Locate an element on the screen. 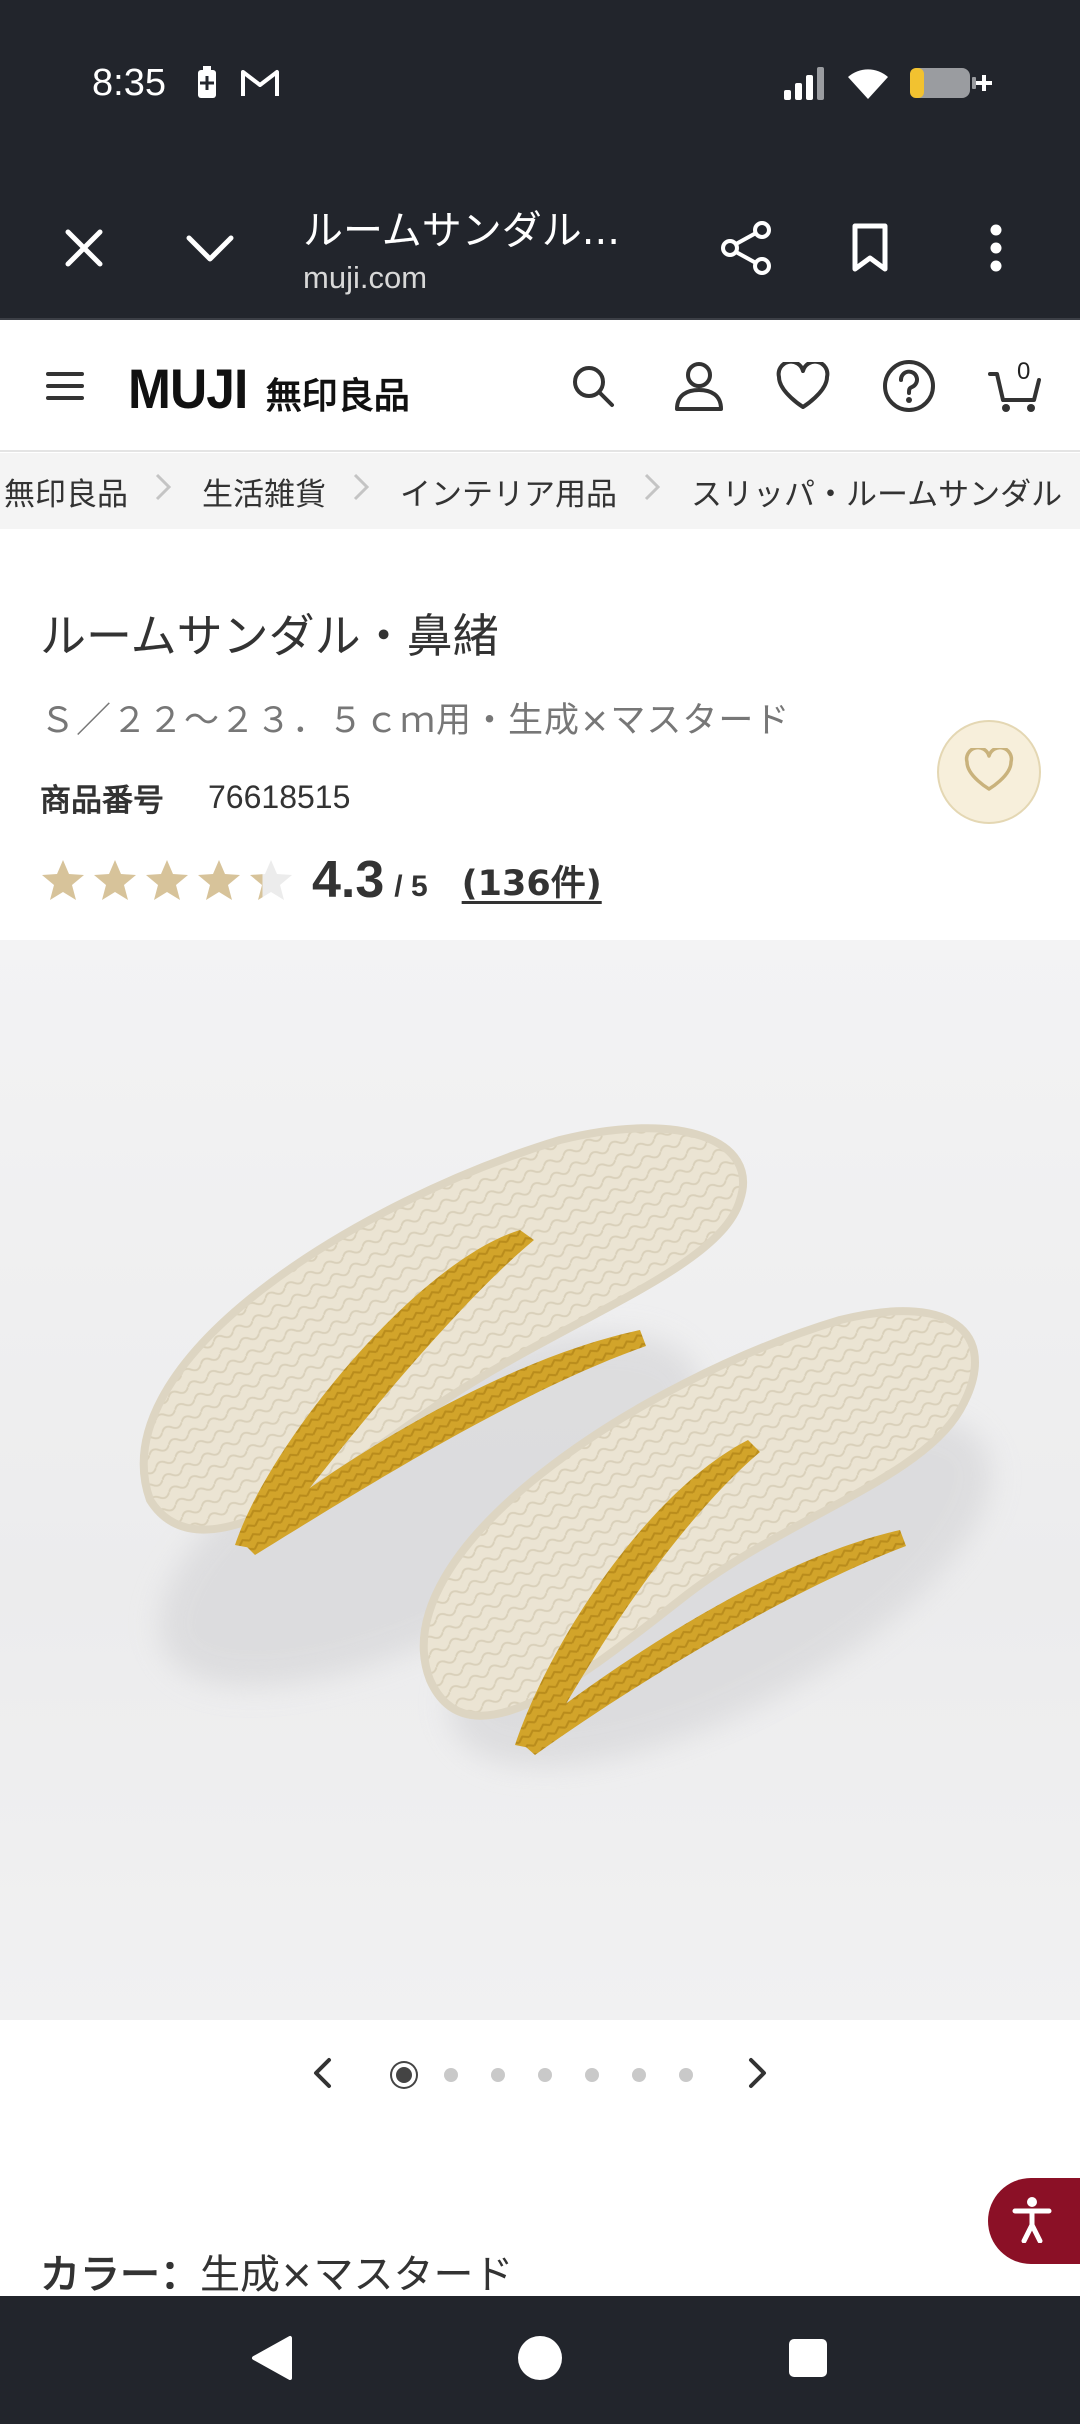 The width and height of the screenshot is (1080, 2424). breadcrumb-item-daily-goods: 生活雑貨 is located at coordinates (262, 491).